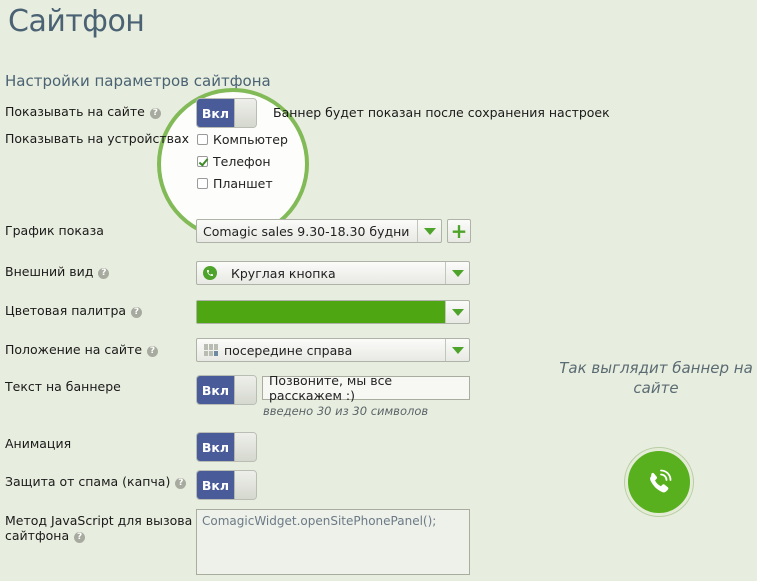  I want to click on add-schedule-button: +, so click(459, 231).